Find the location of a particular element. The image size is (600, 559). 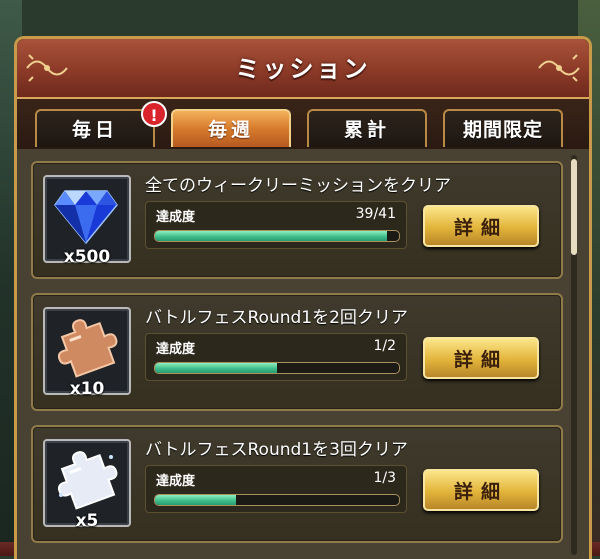

mission-title: バトルフェスRound1を2回クリア is located at coordinates (276, 318).